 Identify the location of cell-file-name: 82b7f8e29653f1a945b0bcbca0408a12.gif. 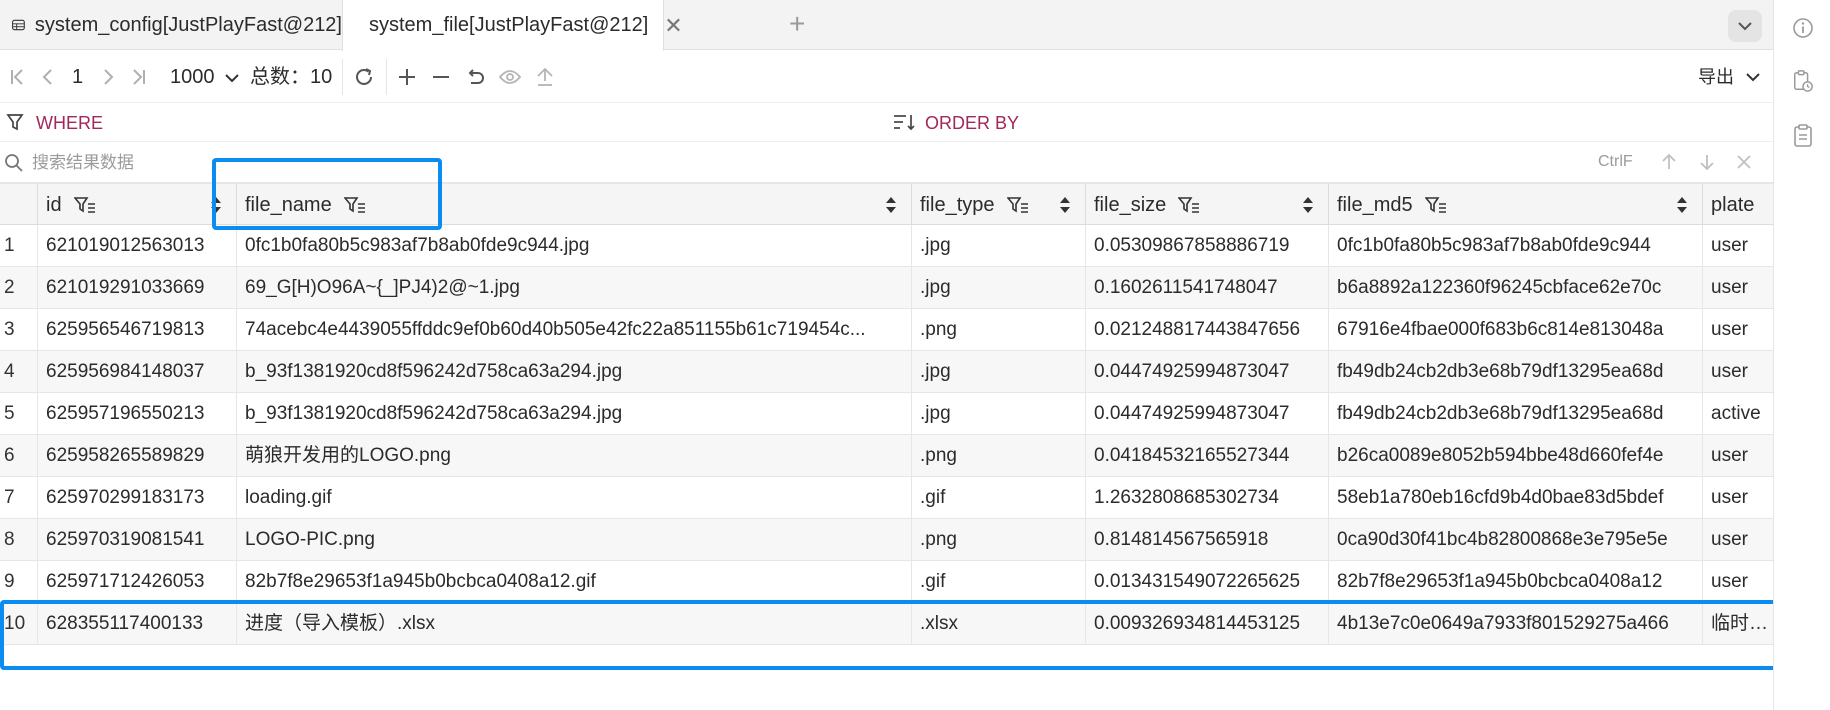
(574, 582).